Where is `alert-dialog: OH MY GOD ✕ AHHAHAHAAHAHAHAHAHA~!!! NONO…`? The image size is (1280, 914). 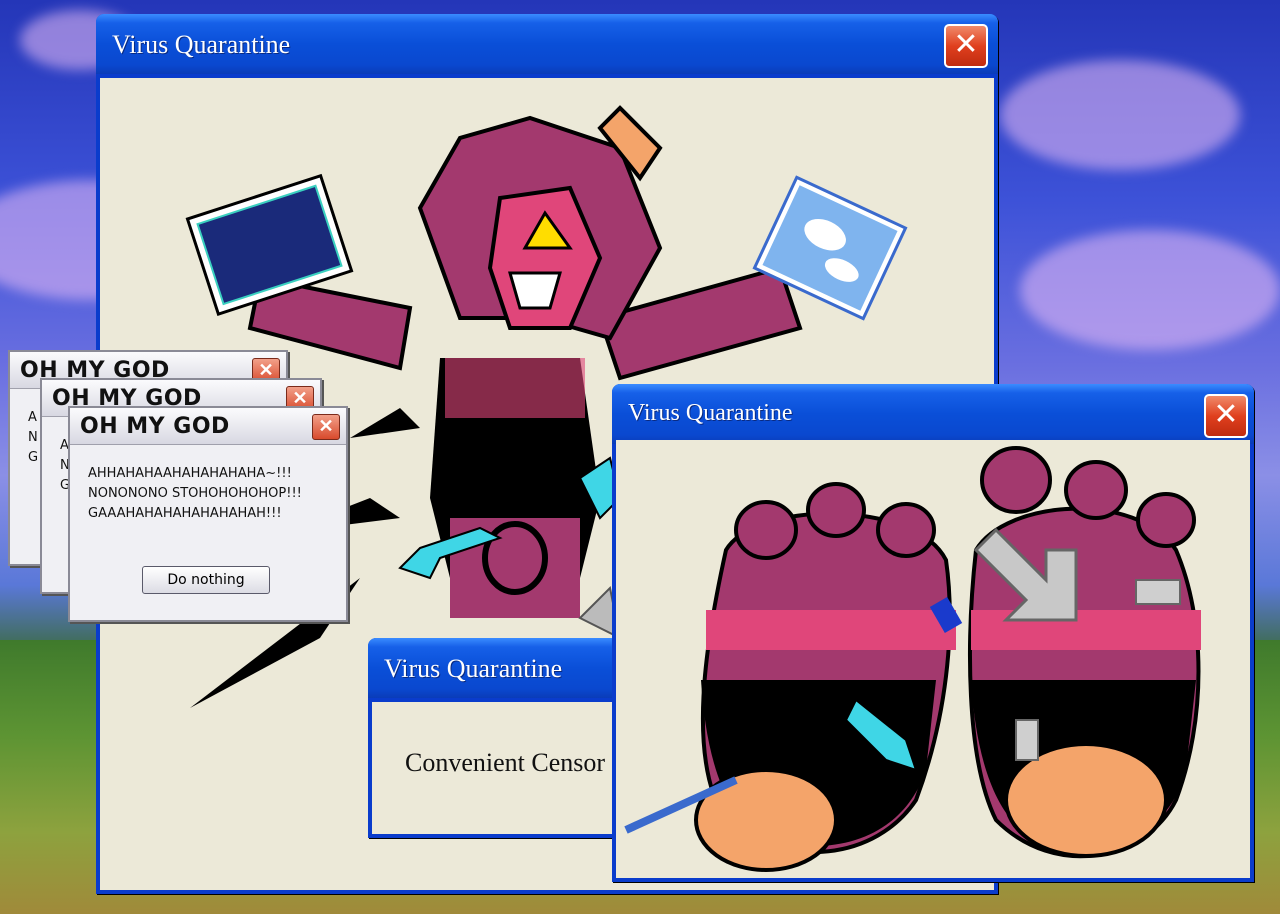
alert-dialog: OH MY GOD ✕ AHHAHAHAAHAHAHAHAHA~!!! NONO… is located at coordinates (208, 514).